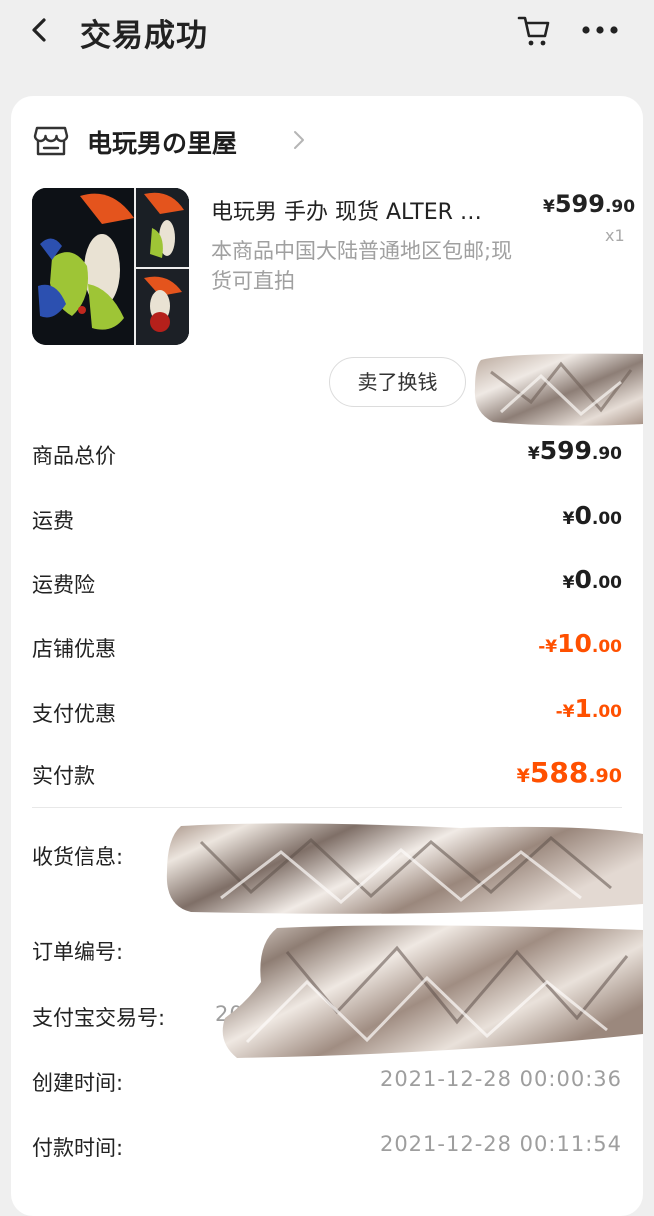 The height and width of the screenshot is (1216, 654). I want to click on summary-label: 运费, so click(53, 521).